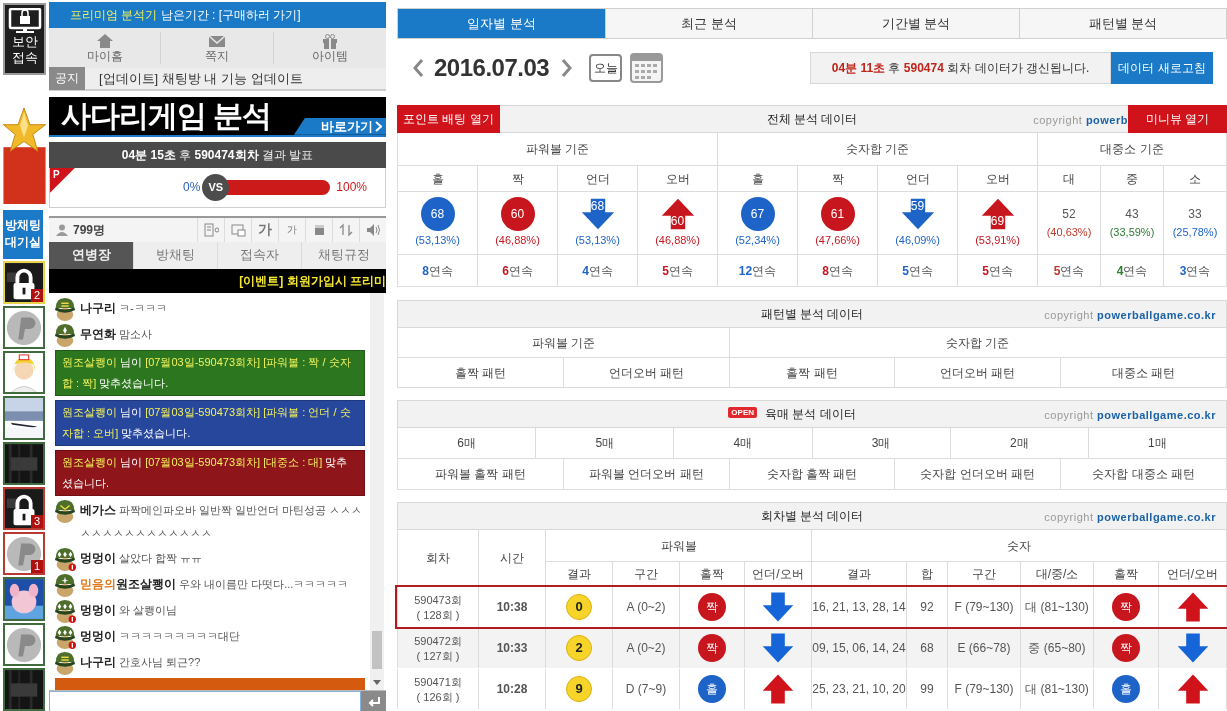 The image size is (1227, 711). Describe the element at coordinates (579, 648) in the screenshot. I see `ball-badge: 2` at that location.